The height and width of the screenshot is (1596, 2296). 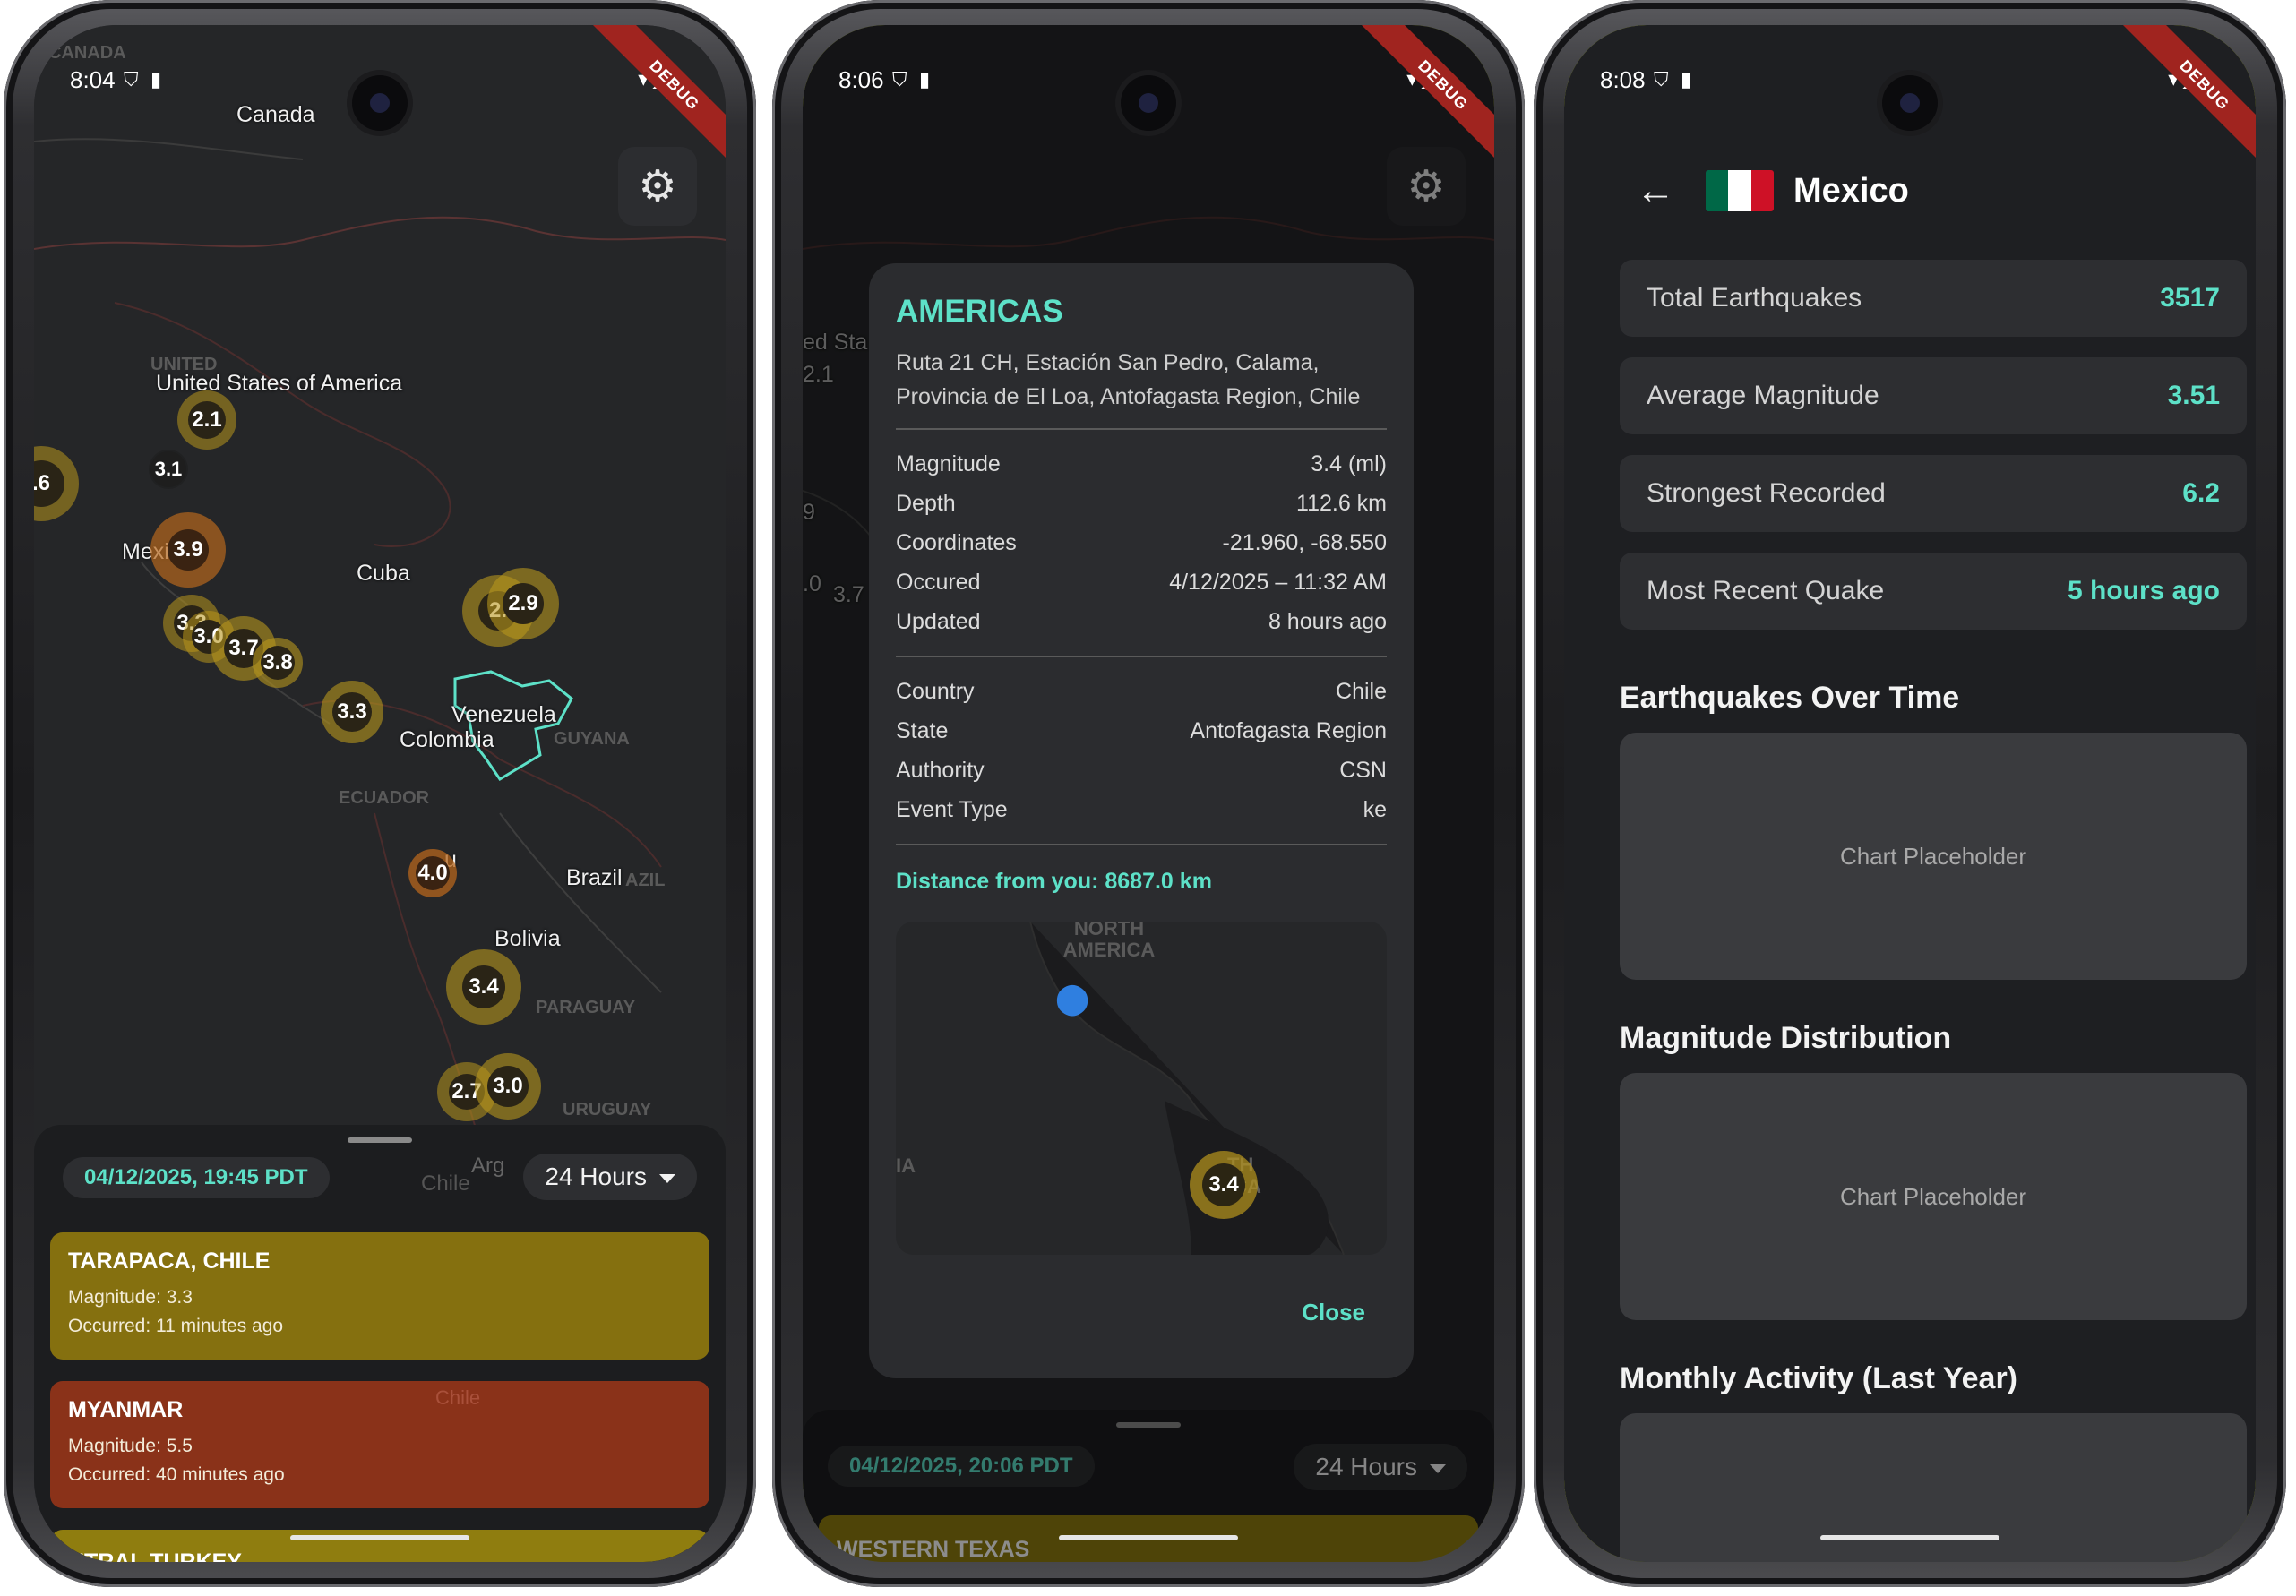 I want to click on dropdown-caret-icon, so click(x=667, y=1178).